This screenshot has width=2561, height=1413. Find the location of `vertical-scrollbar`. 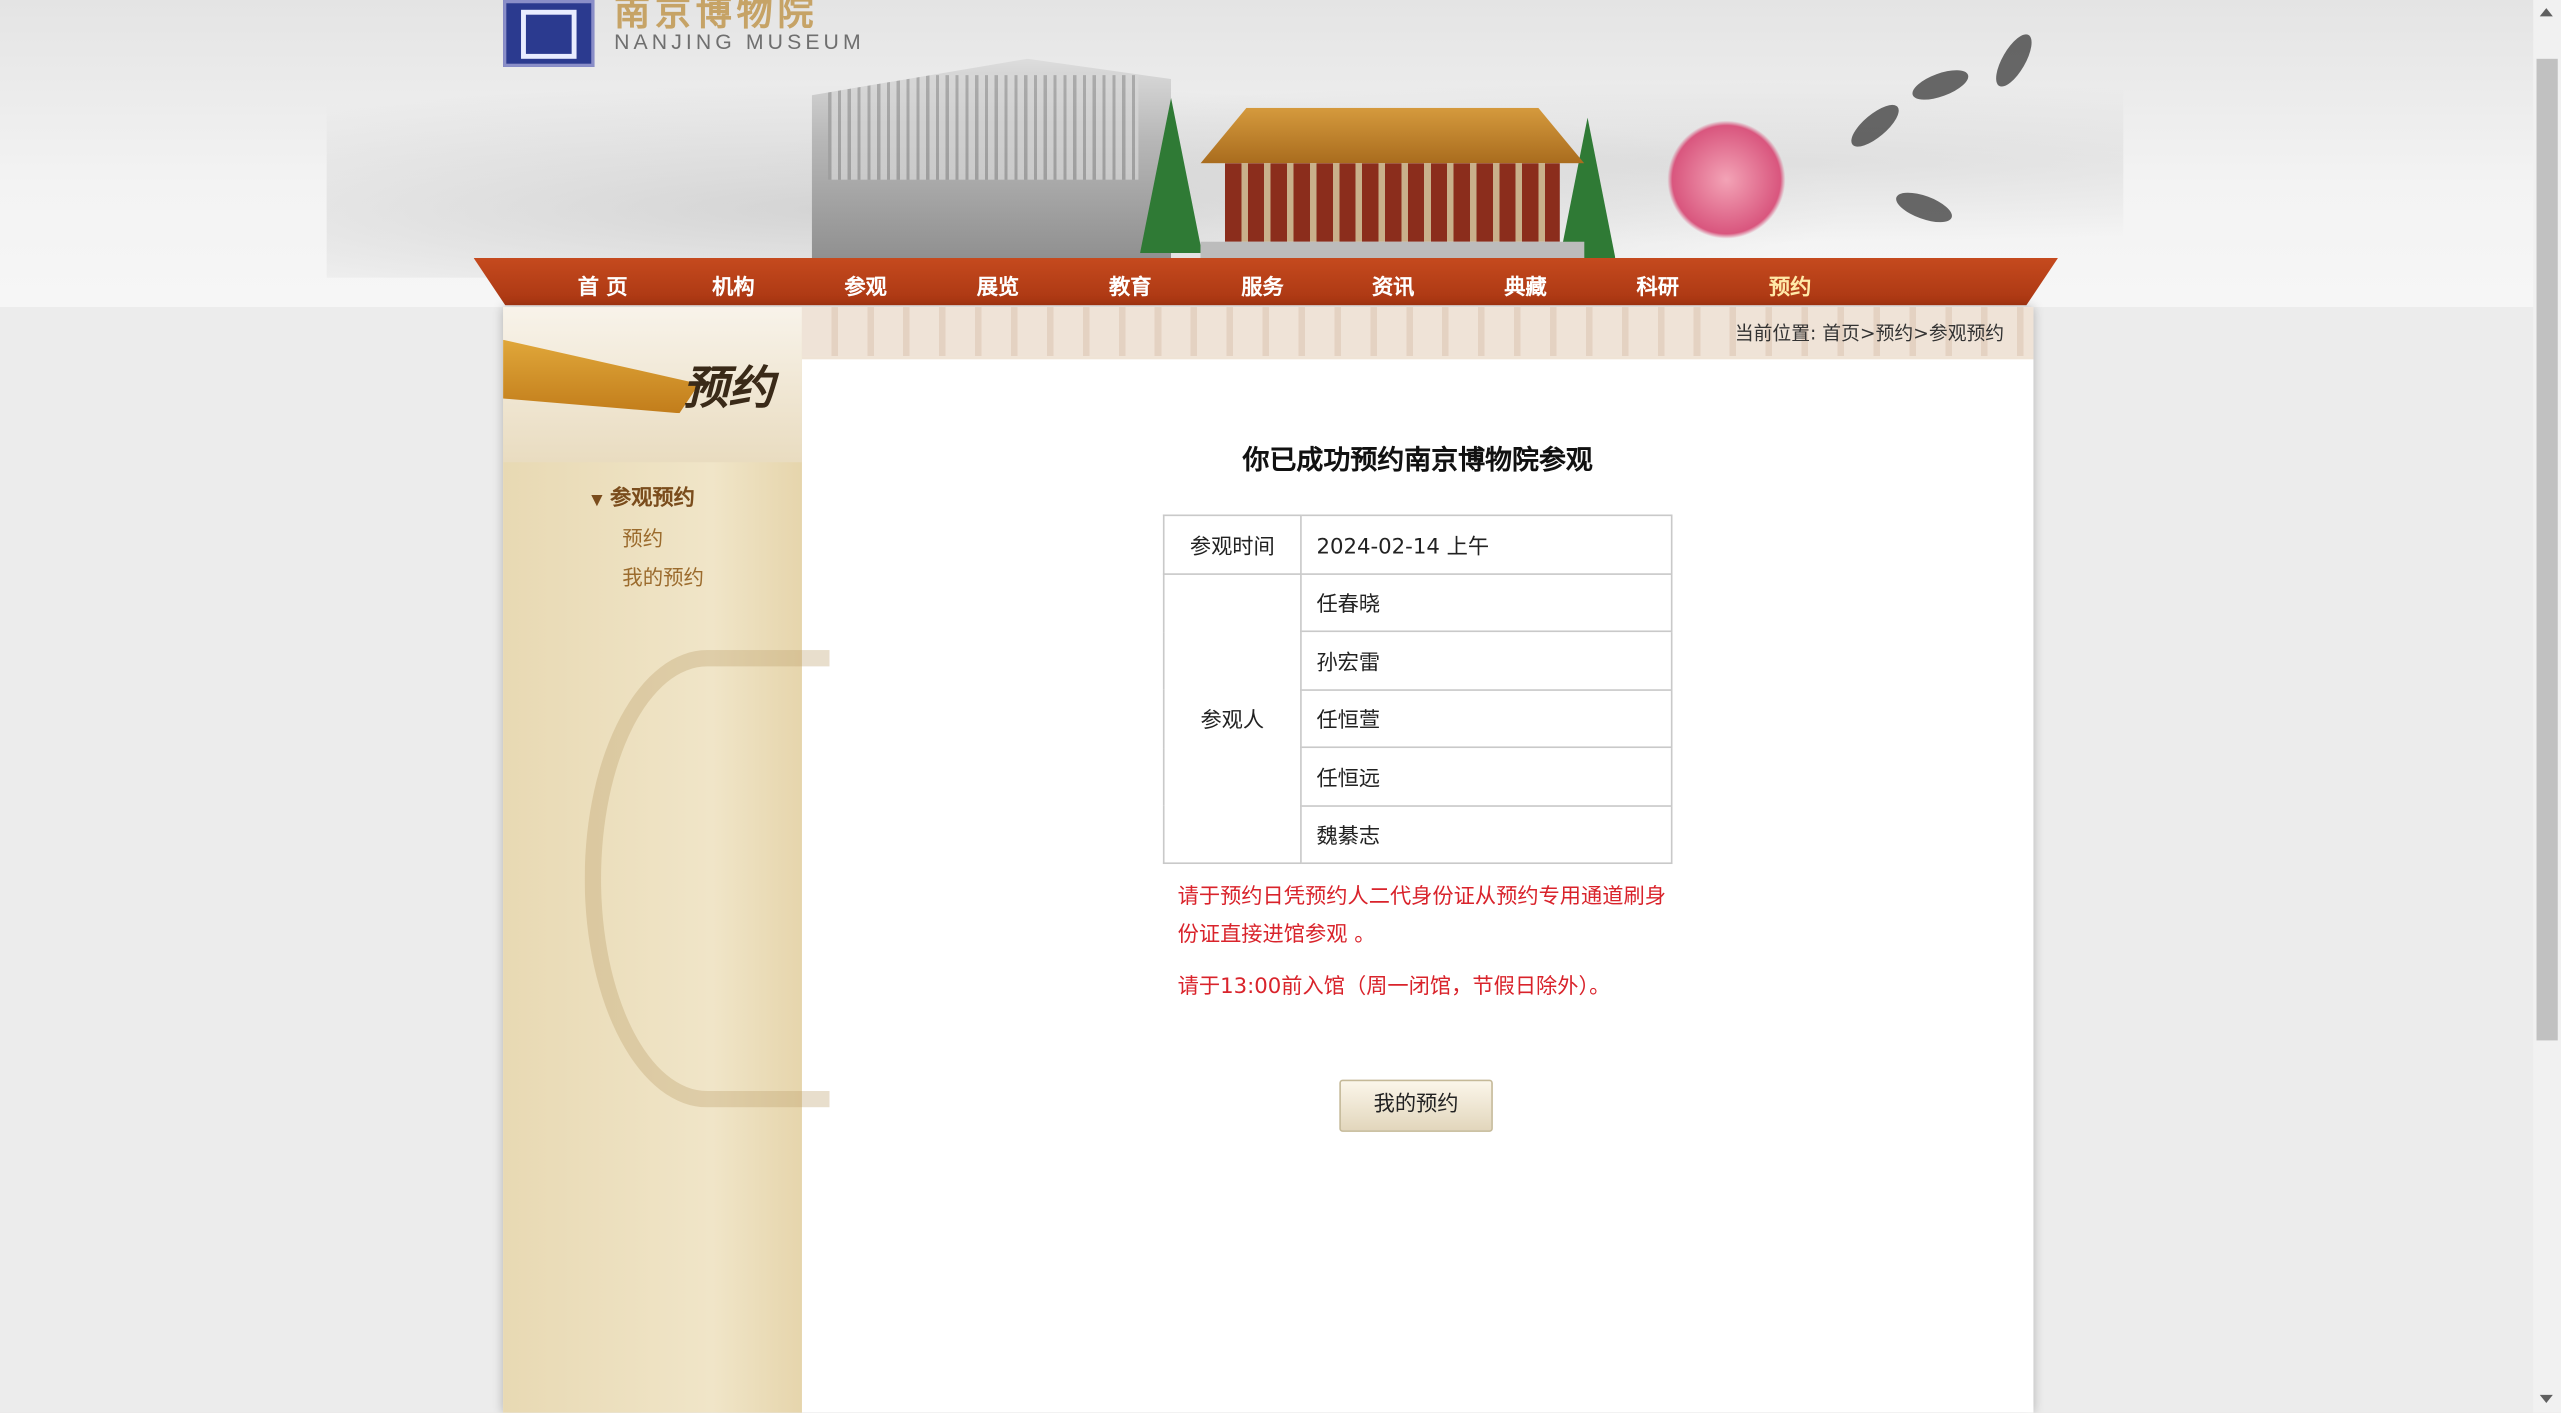

vertical-scrollbar is located at coordinates (2547, 706).